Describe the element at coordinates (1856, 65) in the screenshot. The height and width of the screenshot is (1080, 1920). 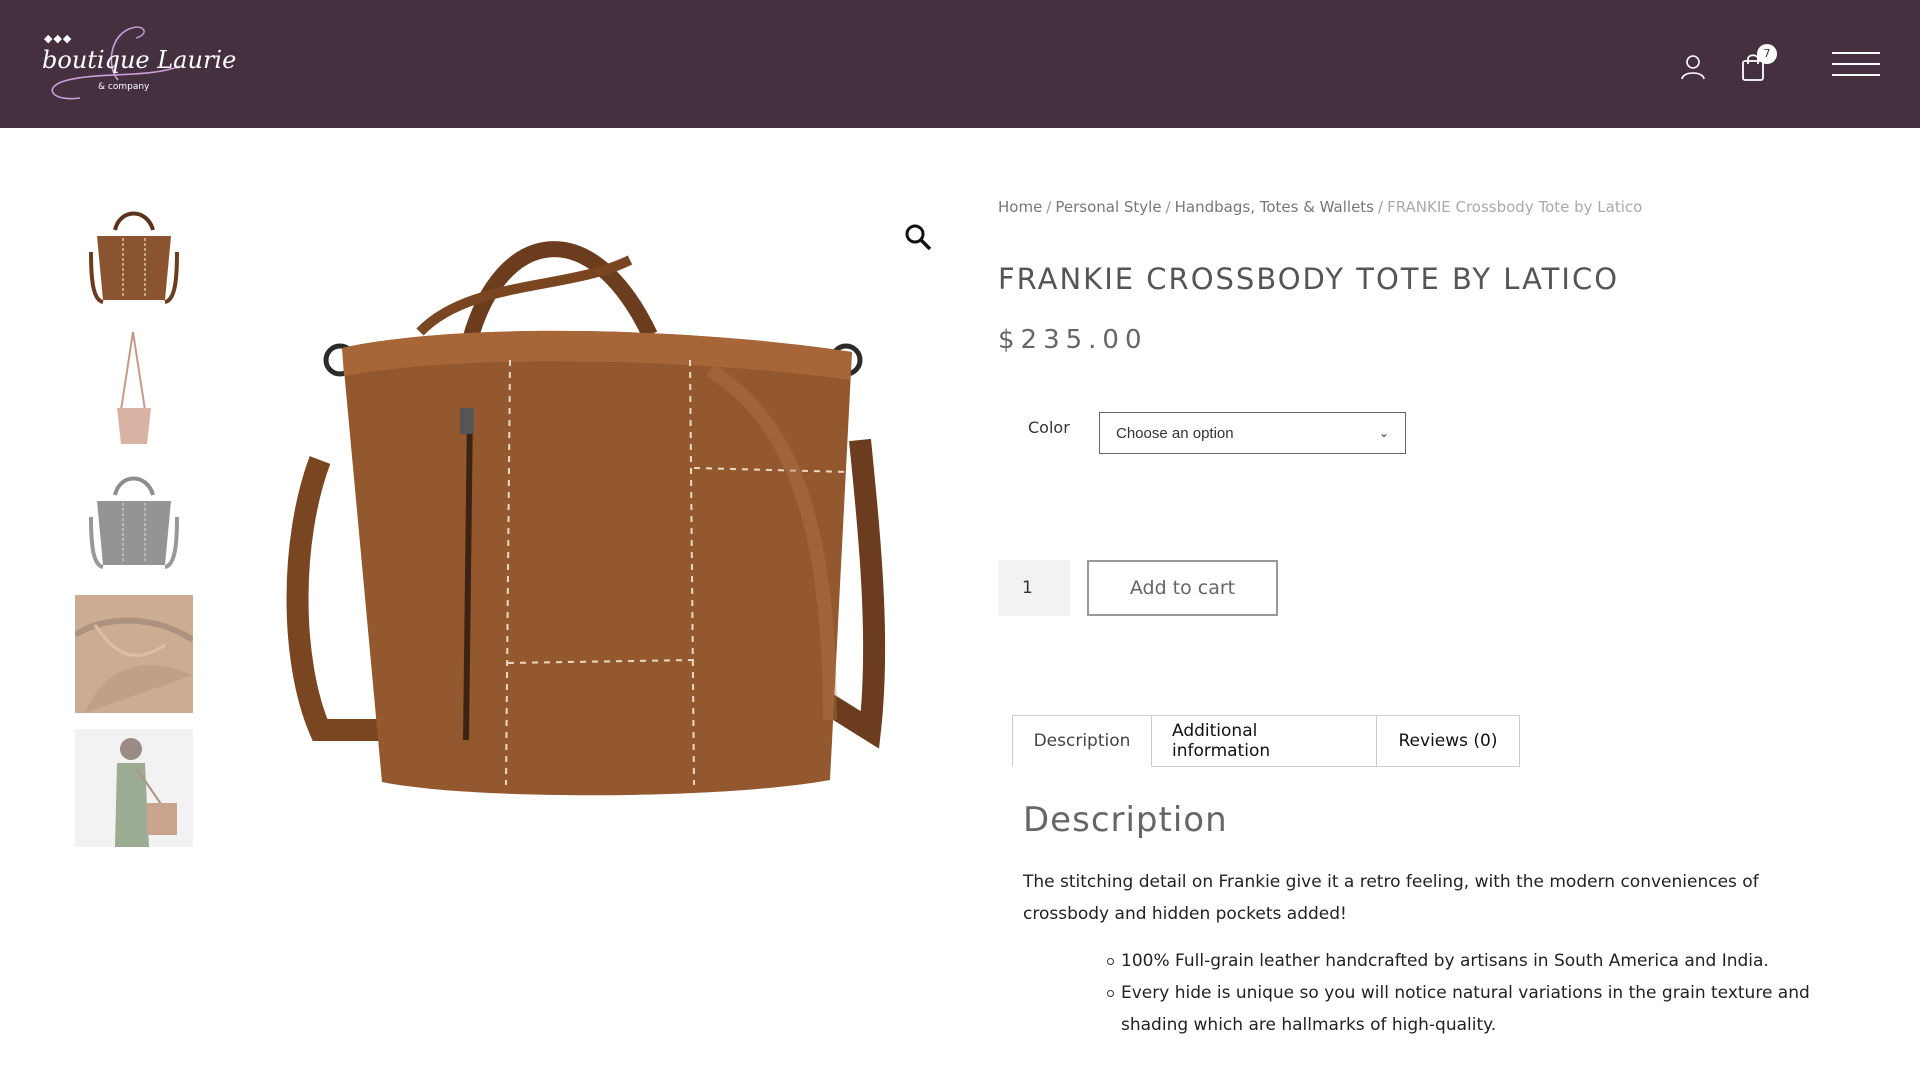
I see `hamburger-menu-icon` at that location.